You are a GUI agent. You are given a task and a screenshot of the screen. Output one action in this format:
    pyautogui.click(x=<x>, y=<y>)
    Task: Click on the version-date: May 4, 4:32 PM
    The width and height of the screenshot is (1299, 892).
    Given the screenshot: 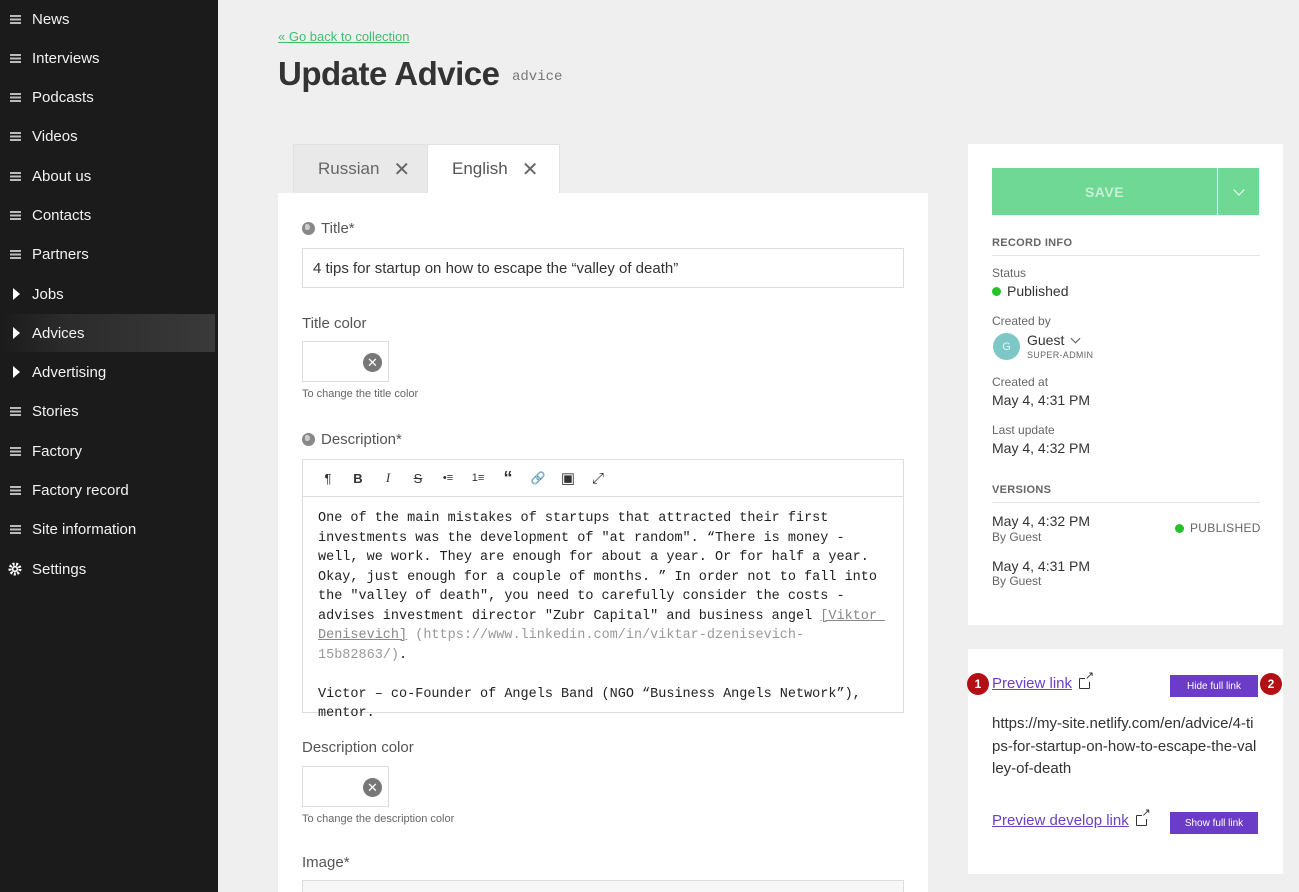 What is the action you would take?
    pyautogui.click(x=1041, y=521)
    